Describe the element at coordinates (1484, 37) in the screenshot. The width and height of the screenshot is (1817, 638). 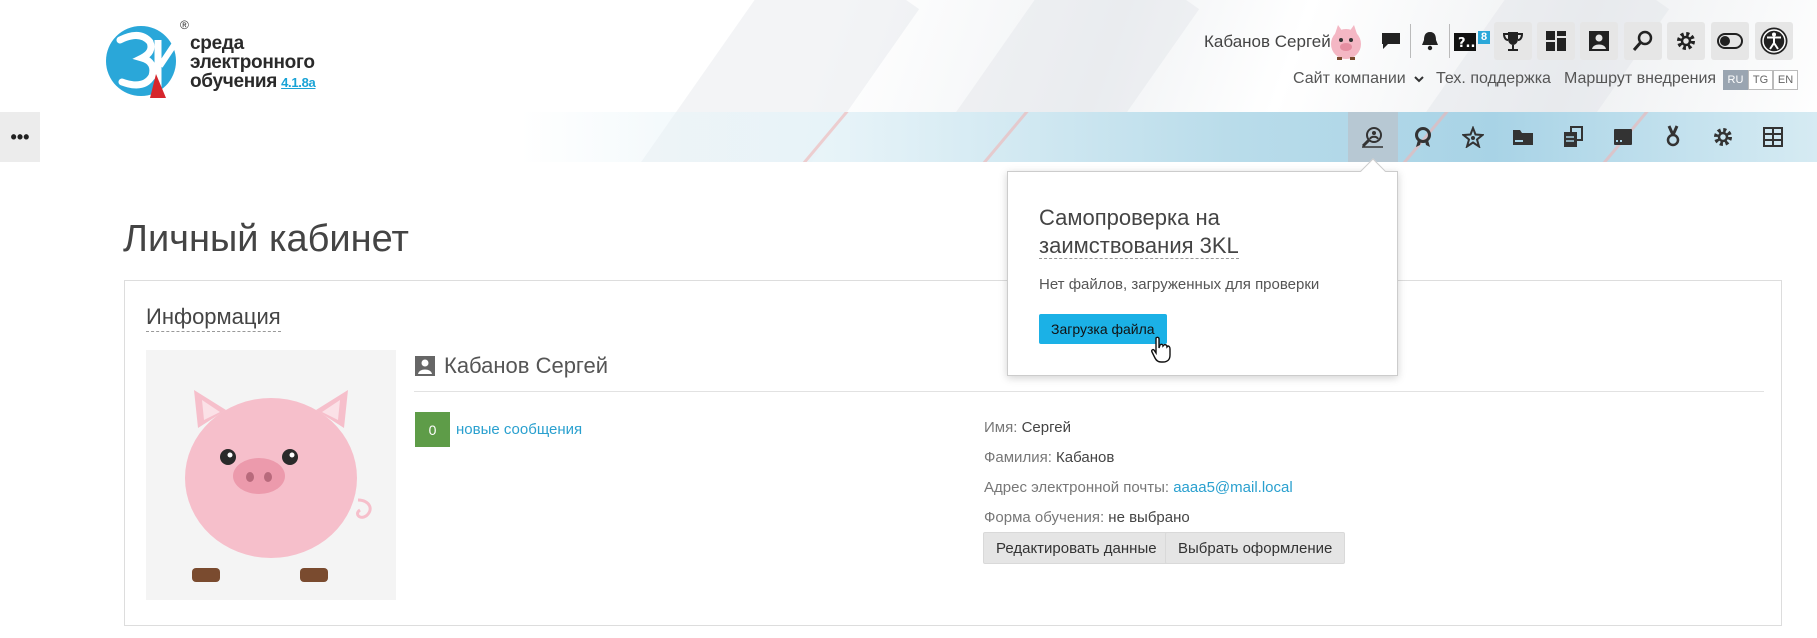
I see `notification-badge: 8` at that location.